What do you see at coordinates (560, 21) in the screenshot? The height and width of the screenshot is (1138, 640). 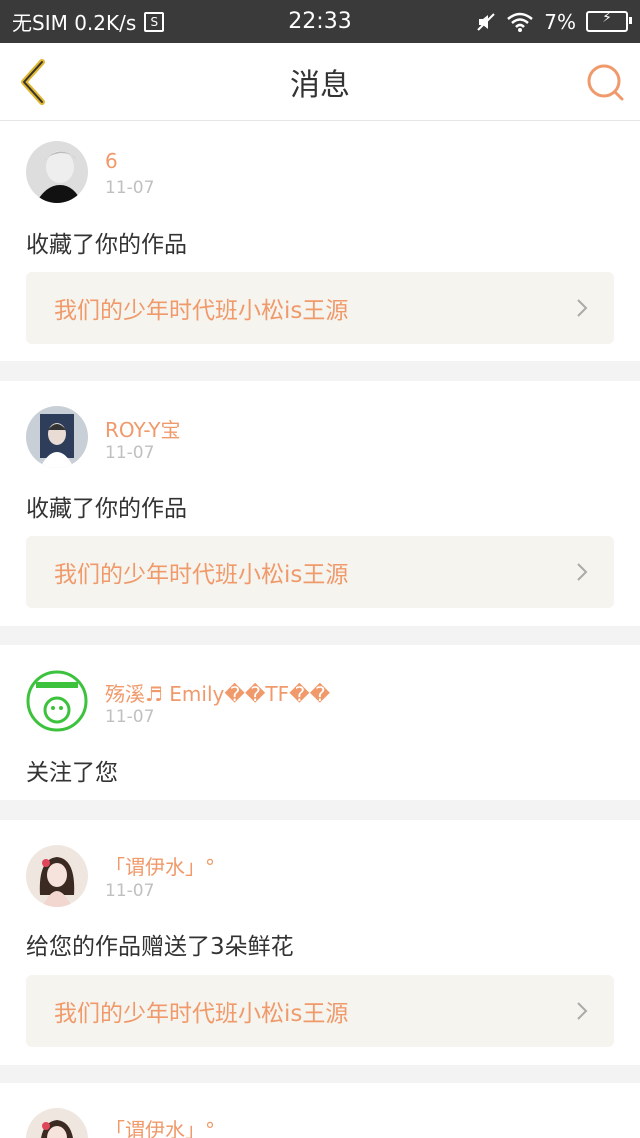 I see `battery-percent: 7%` at bounding box center [560, 21].